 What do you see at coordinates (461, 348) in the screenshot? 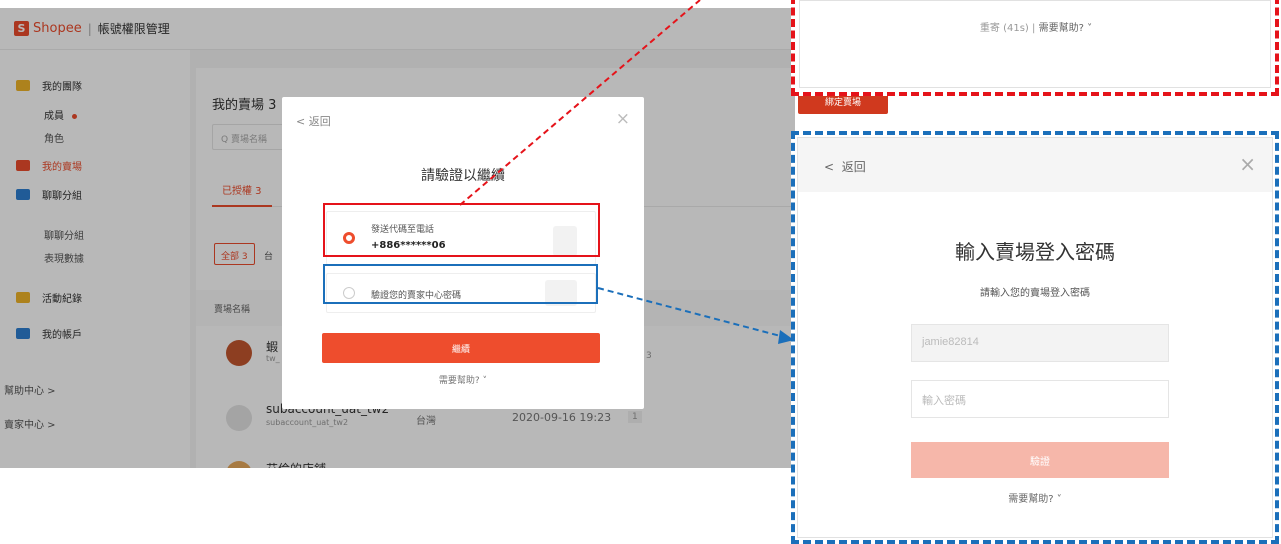
I see `continue-button: 繼續` at bounding box center [461, 348].